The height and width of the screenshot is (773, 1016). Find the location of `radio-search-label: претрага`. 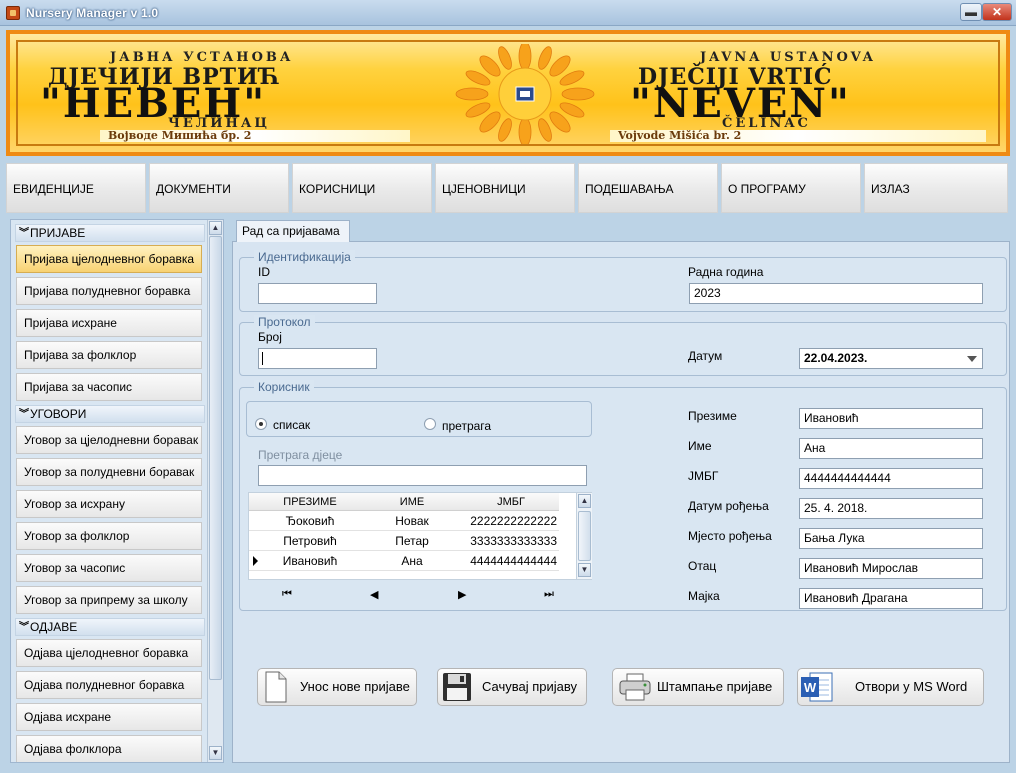

radio-search-label: претрага is located at coordinates (466, 426).